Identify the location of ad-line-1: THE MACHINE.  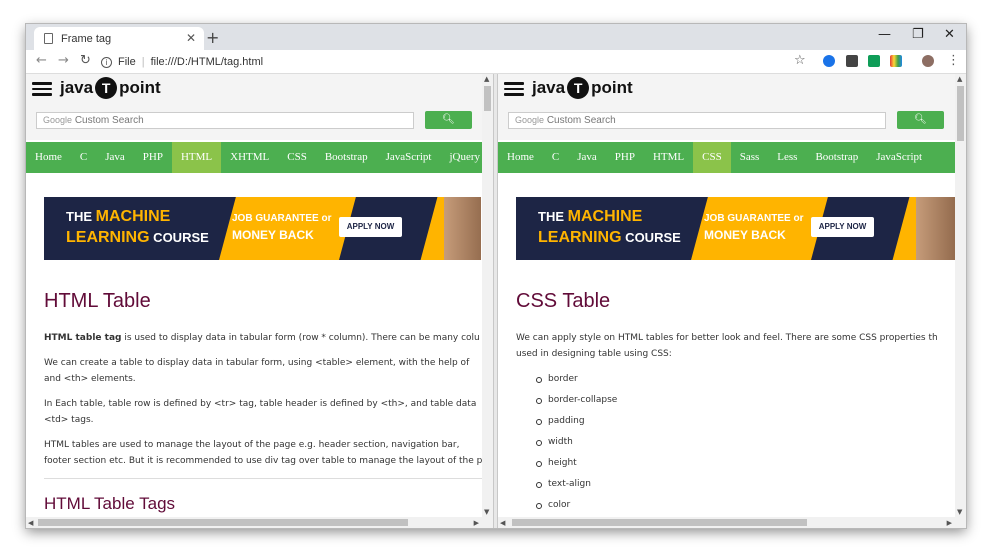
(118, 216).